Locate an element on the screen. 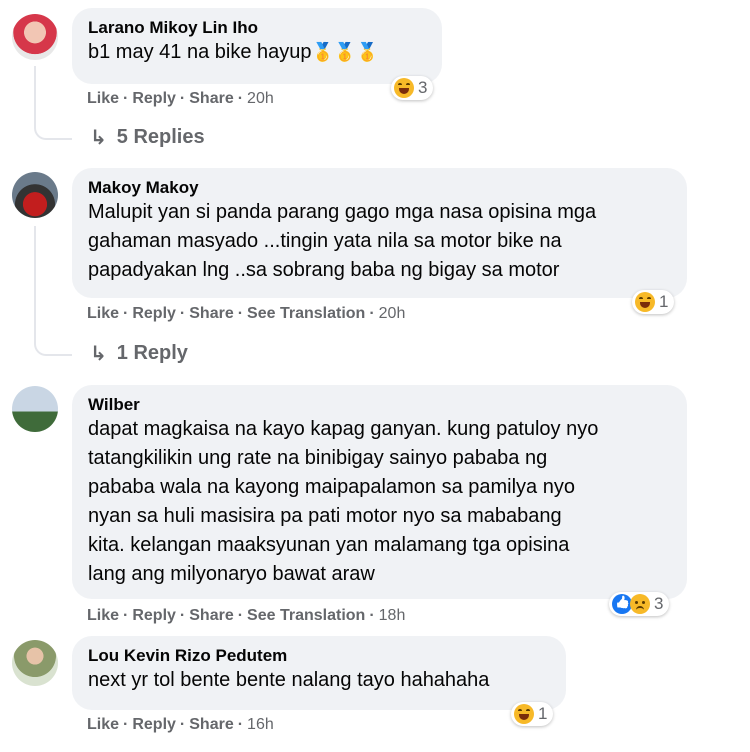  comment-actions: Like · Reply · Share · 16h is located at coordinates (180, 725).